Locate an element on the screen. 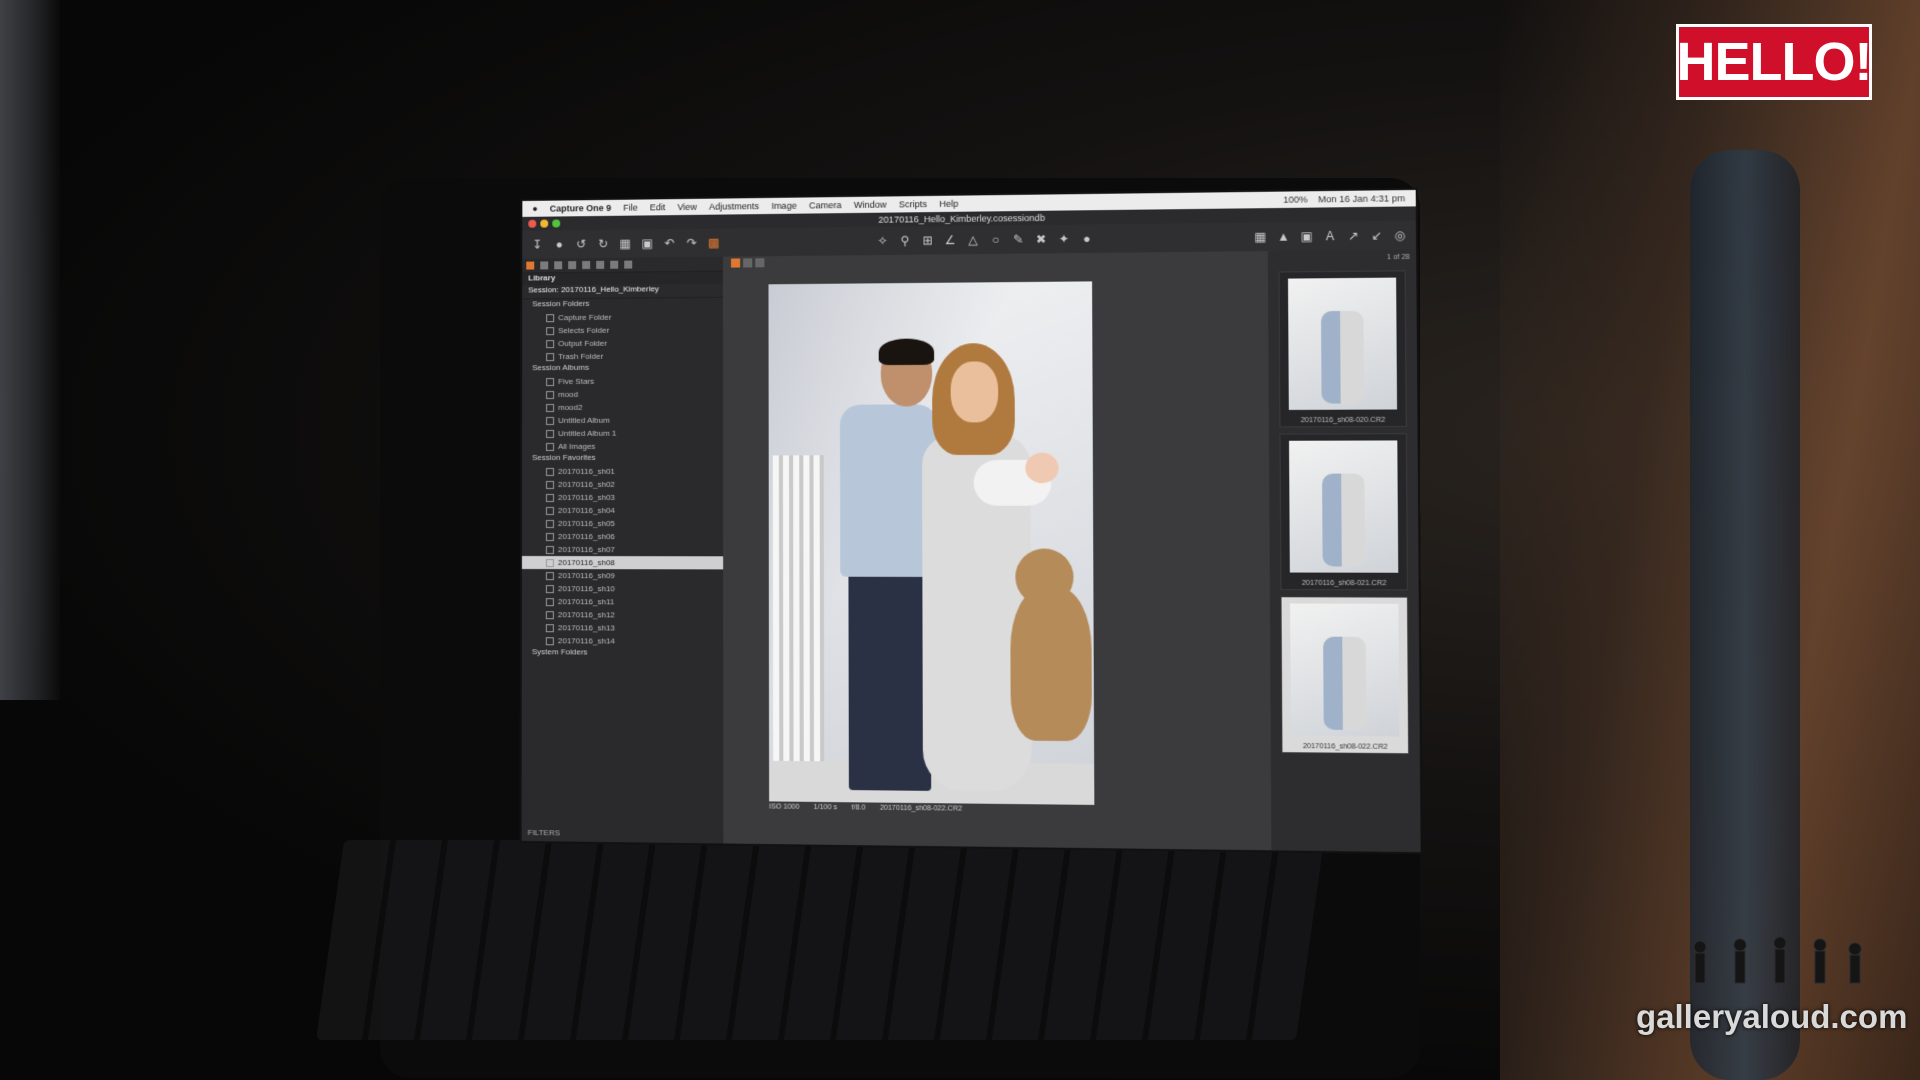  folder-trash: Trash Folder is located at coordinates (622, 356).